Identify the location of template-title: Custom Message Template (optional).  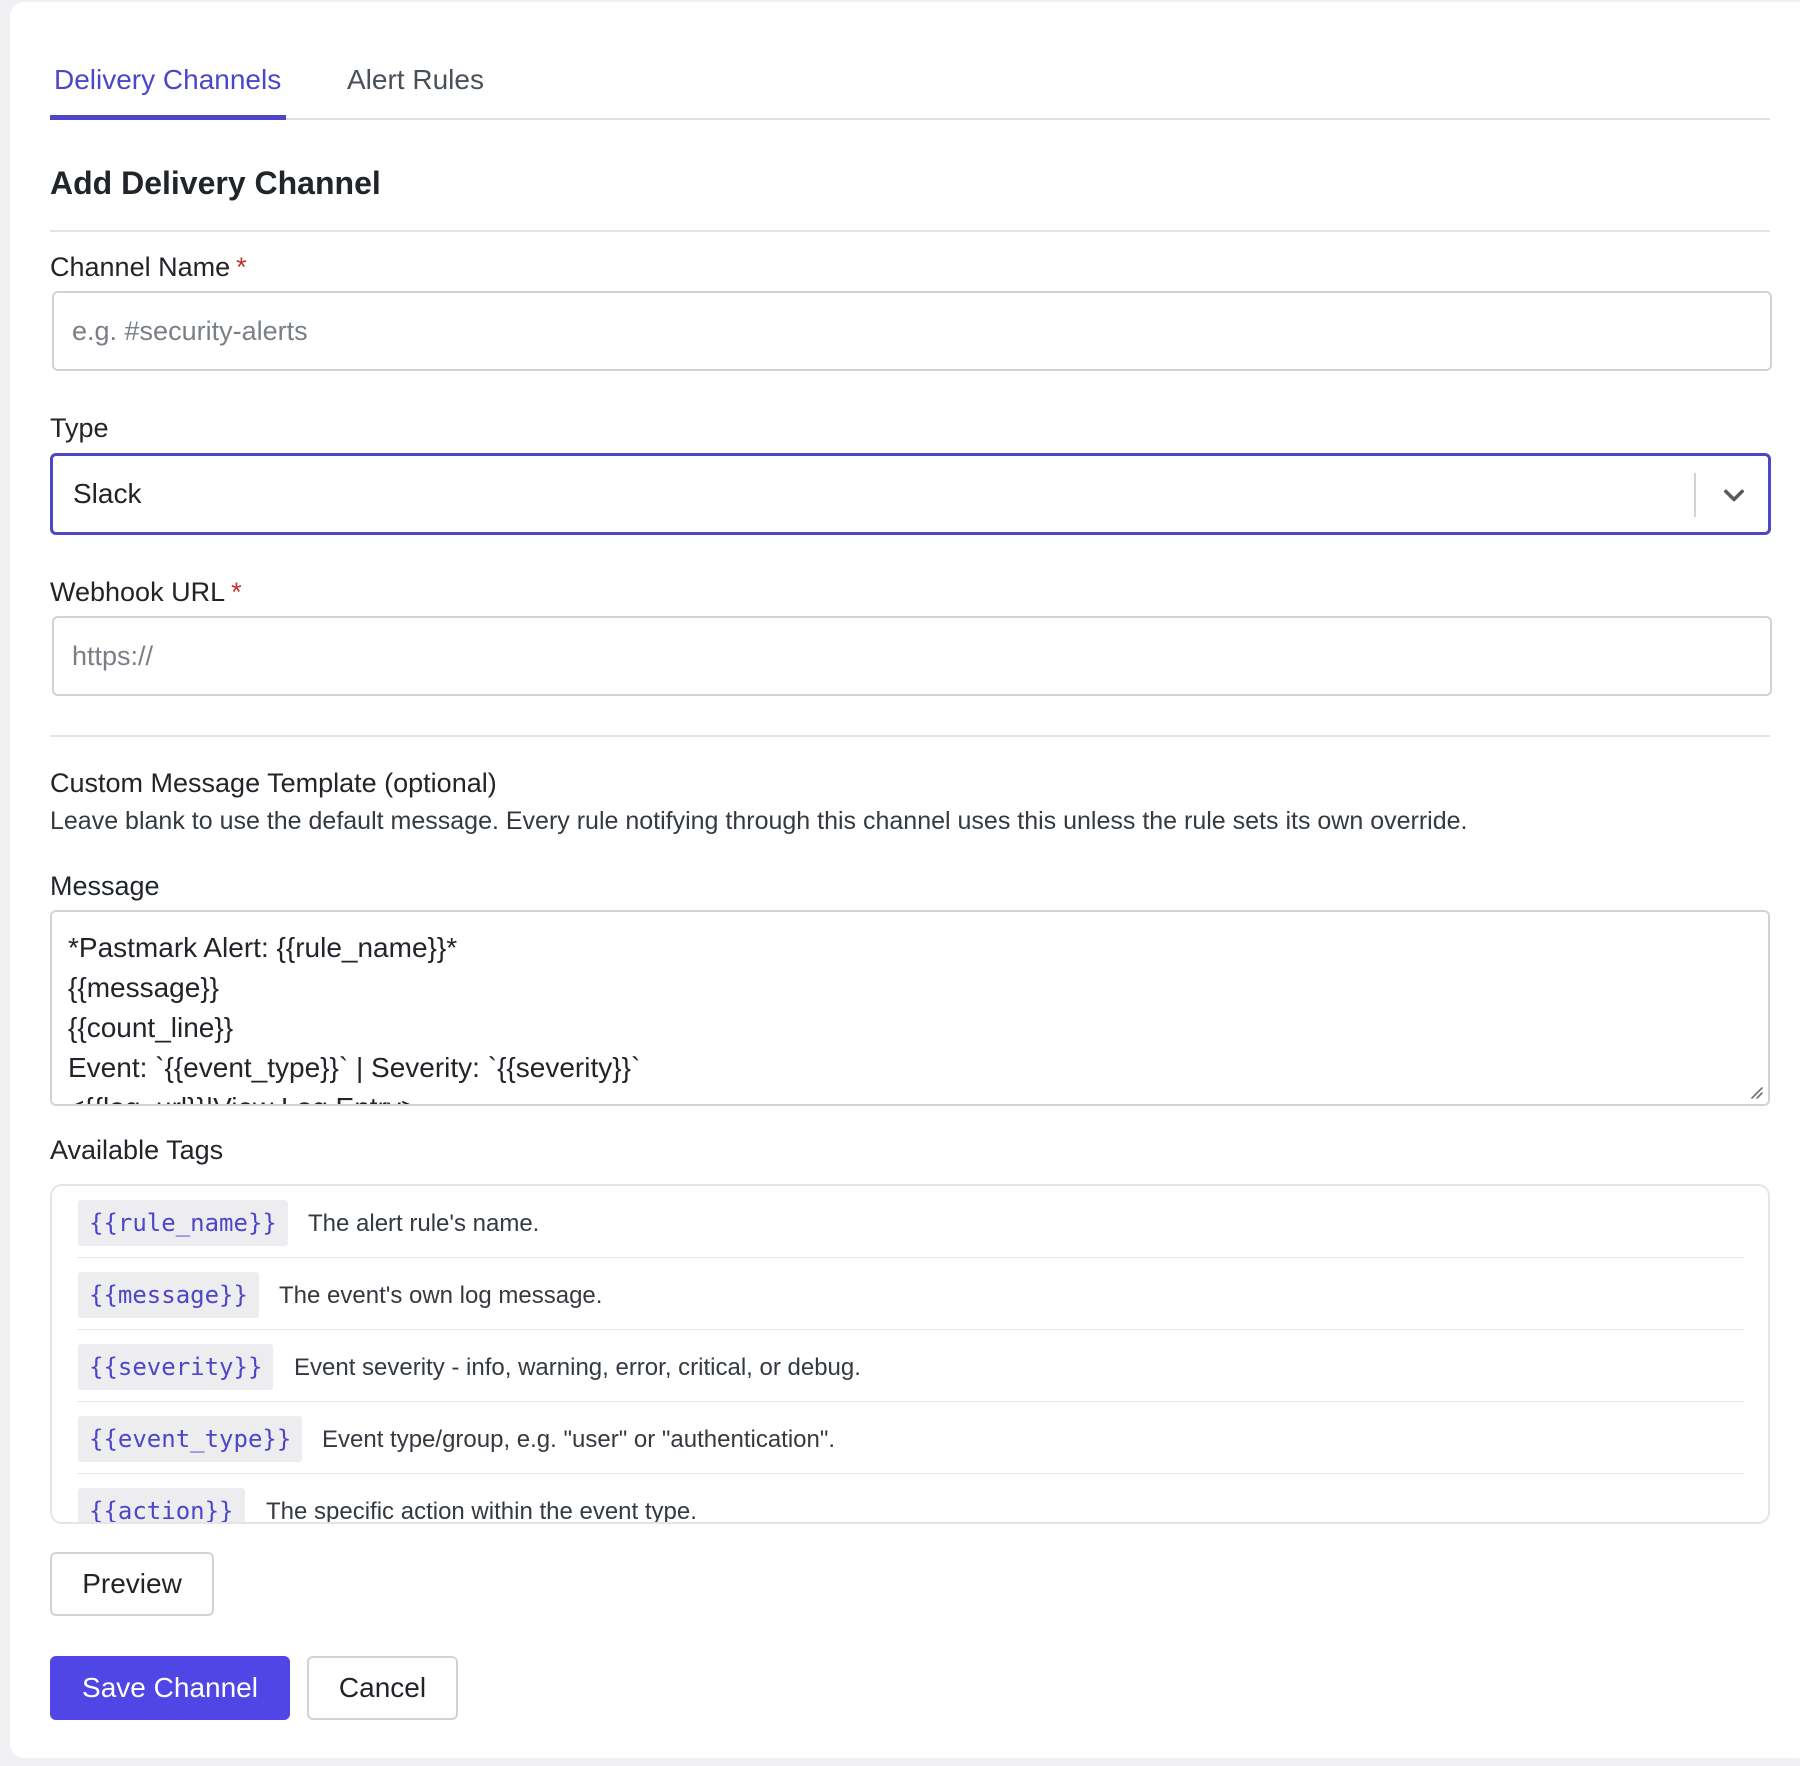
(273, 783).